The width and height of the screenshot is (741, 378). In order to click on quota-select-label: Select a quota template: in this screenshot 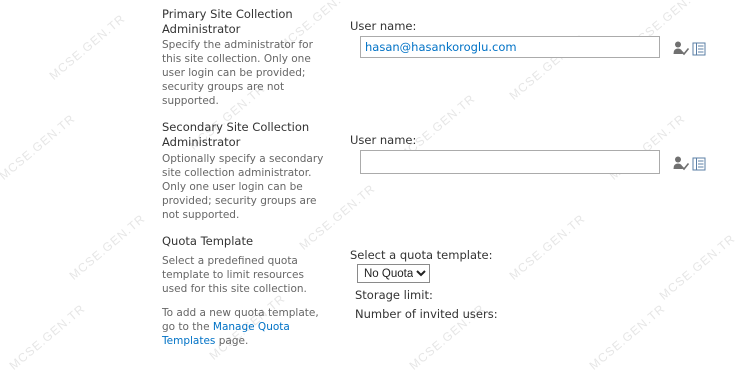, I will do `click(421, 255)`.